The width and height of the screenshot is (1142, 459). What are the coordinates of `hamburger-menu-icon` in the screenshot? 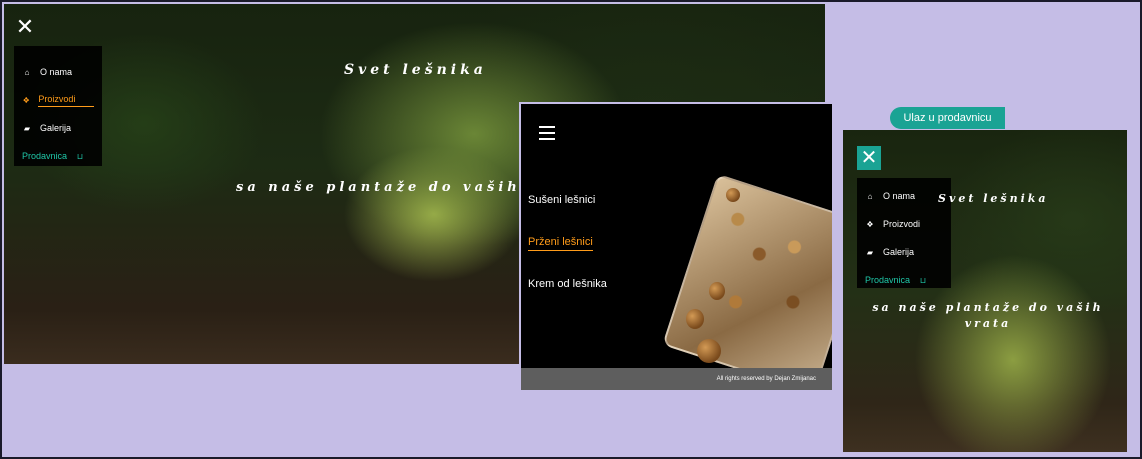 It's located at (547, 135).